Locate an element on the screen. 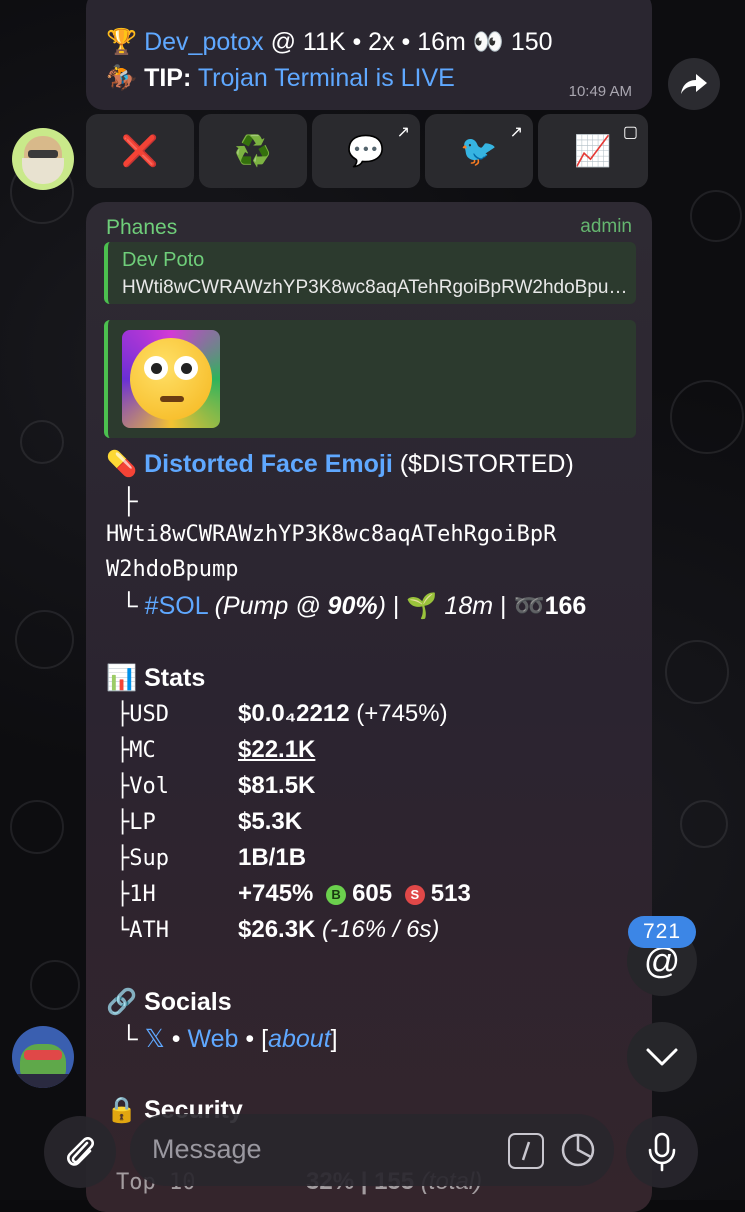 The height and width of the screenshot is (1212, 745). stat-row-1h: ├1H +745% B 605 S 513 is located at coordinates (293, 894).